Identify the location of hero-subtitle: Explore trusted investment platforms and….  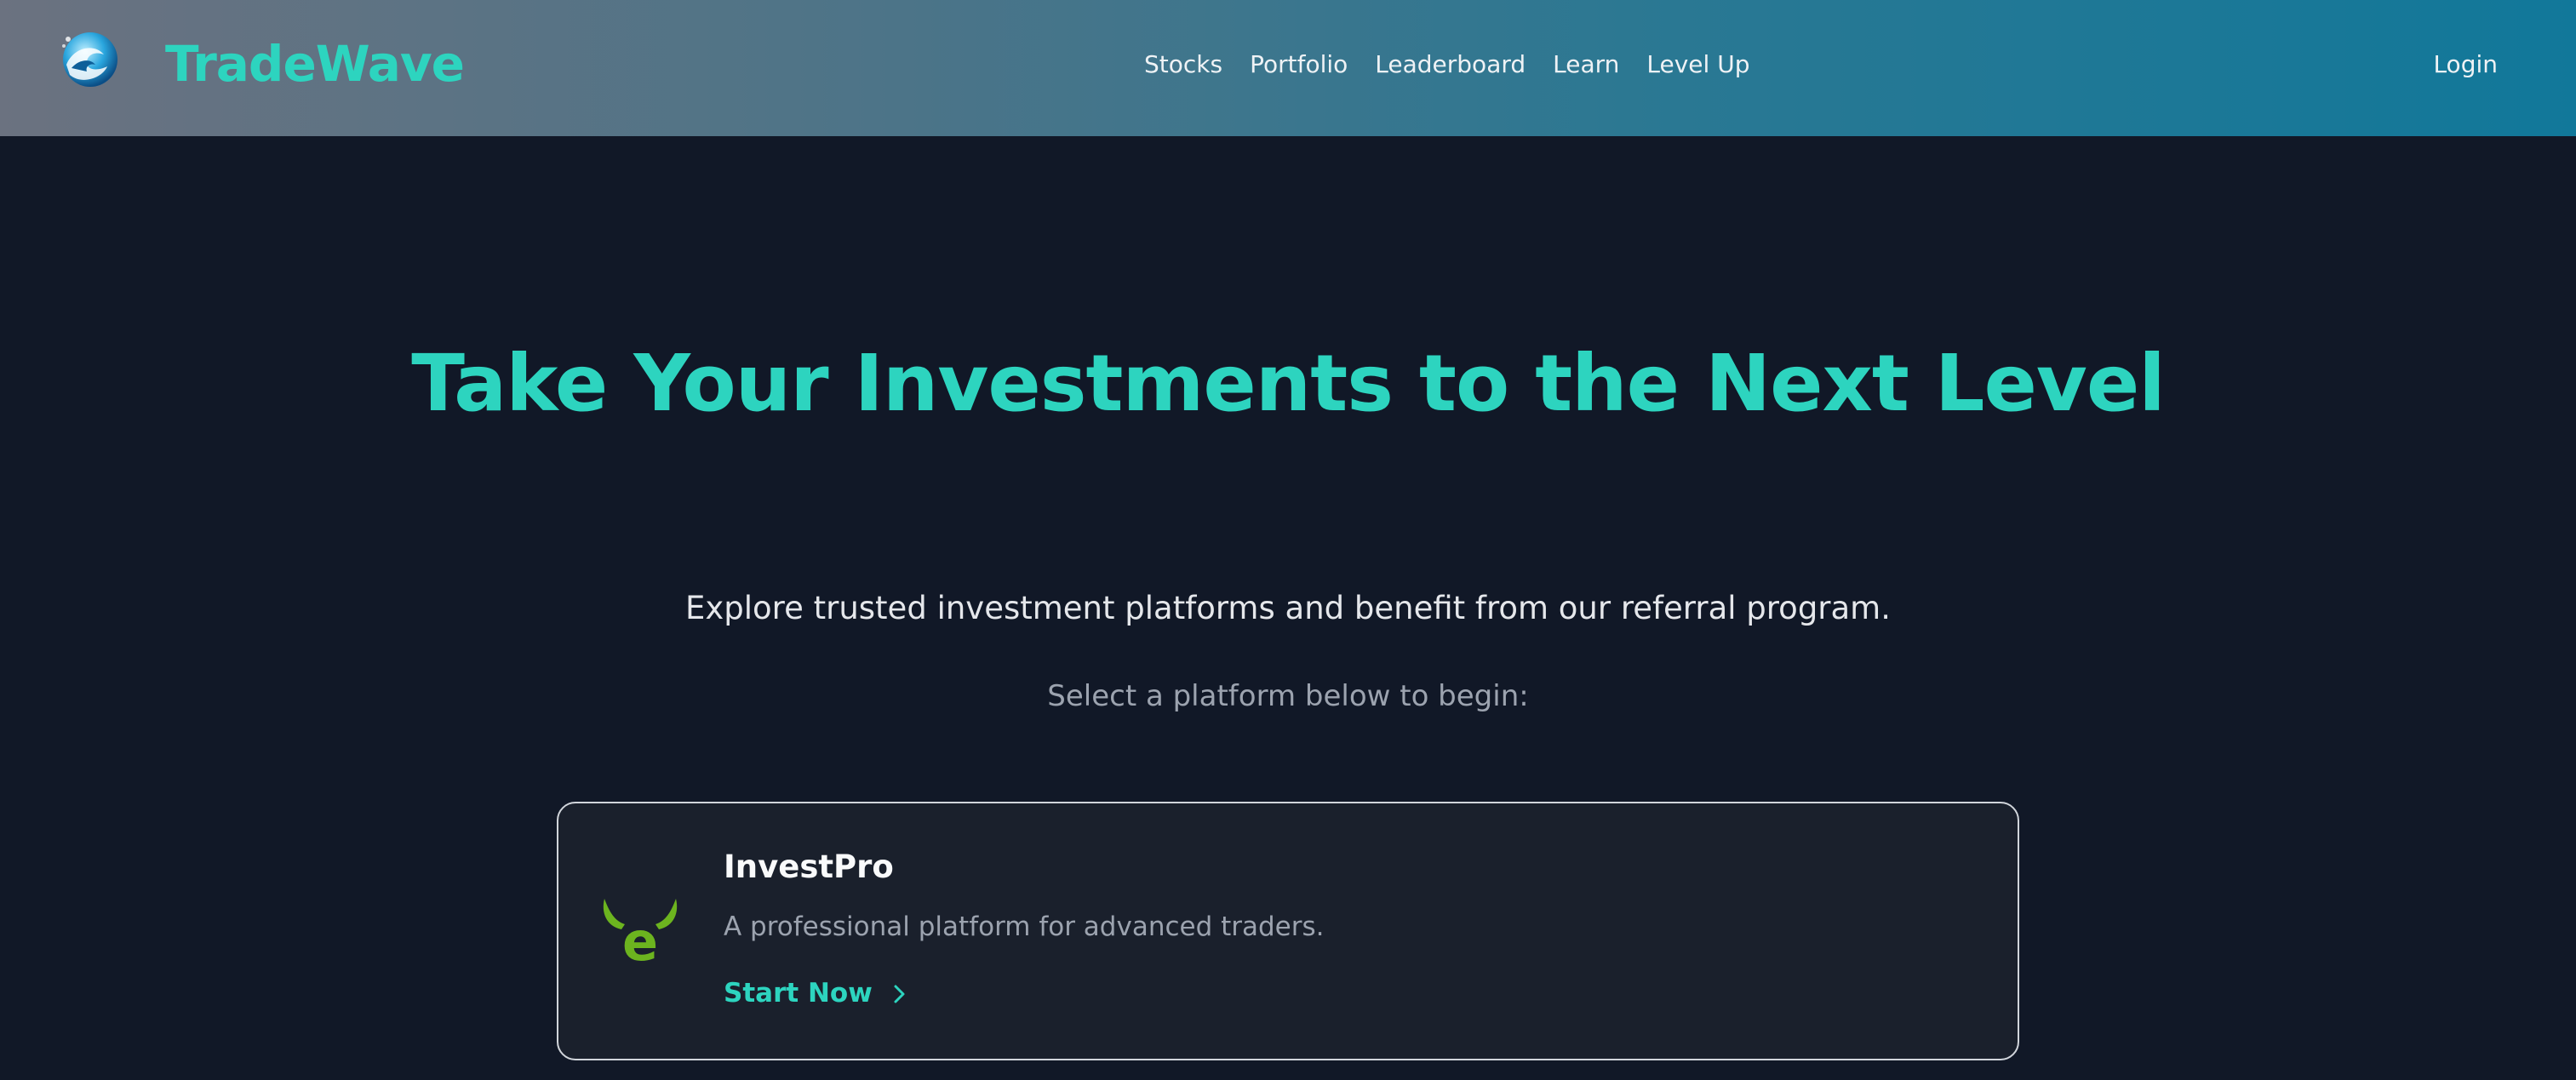
(1288, 608).